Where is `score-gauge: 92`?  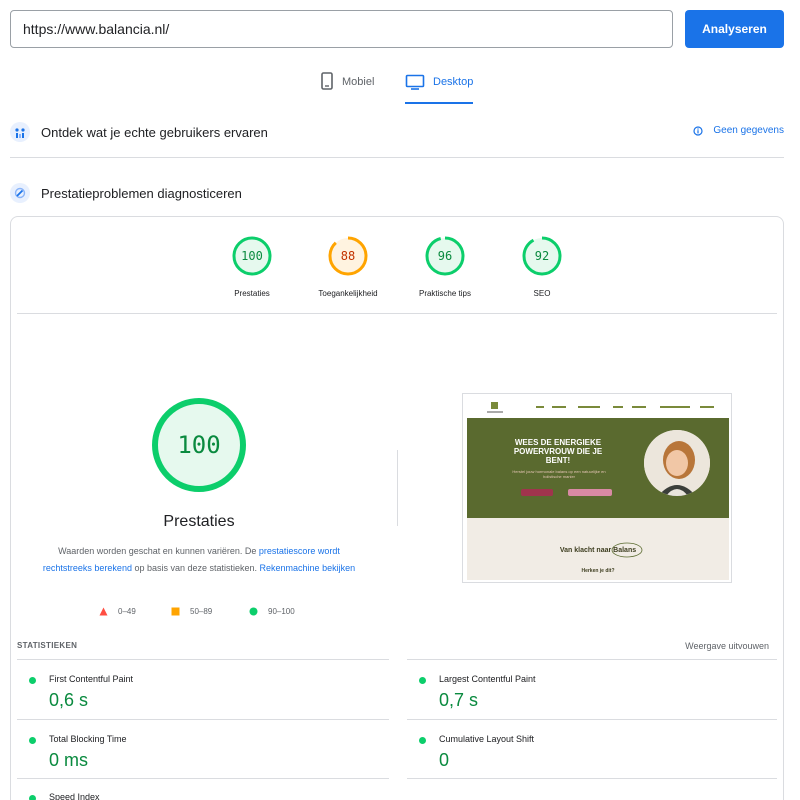
score-gauge: 92 is located at coordinates (542, 256).